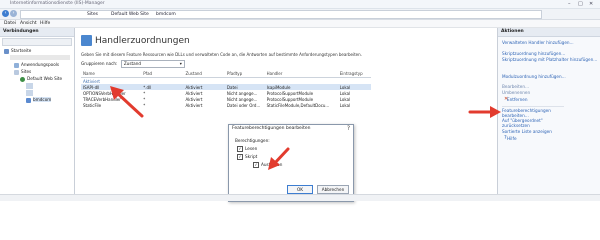  Describe the element at coordinates (166, 14) in the screenshot. I see `breadcrumb-item: bmdcom` at that location.